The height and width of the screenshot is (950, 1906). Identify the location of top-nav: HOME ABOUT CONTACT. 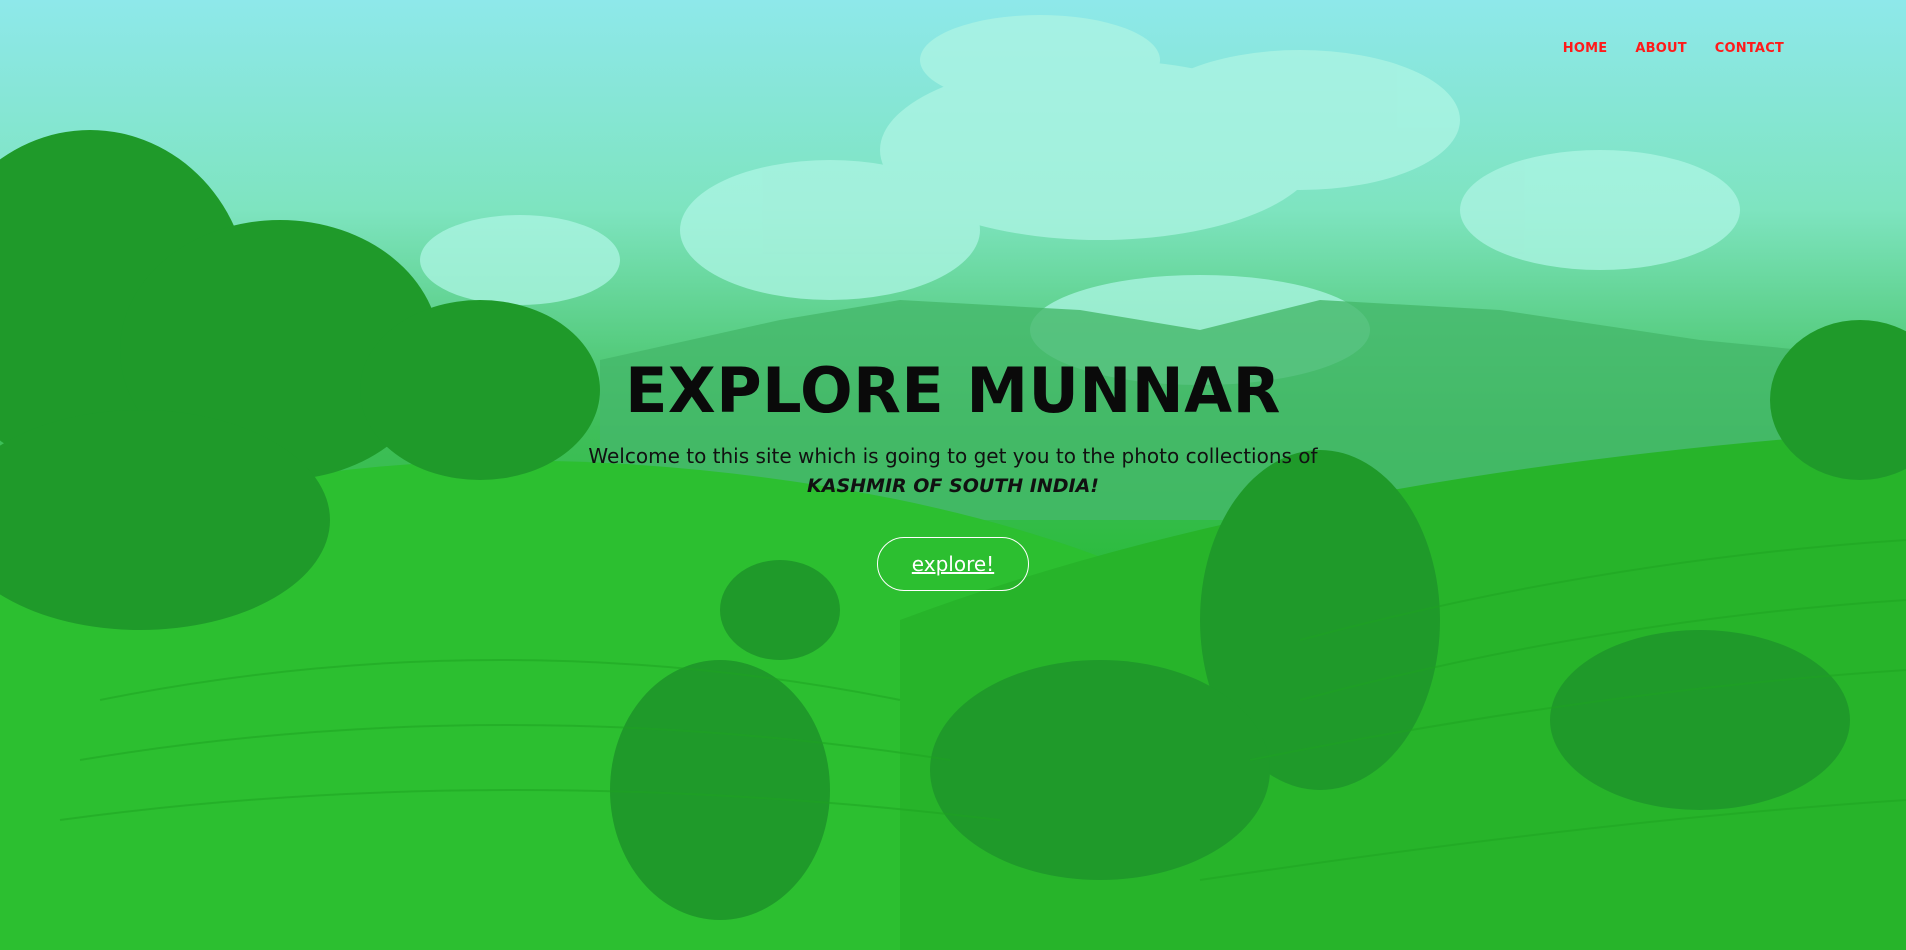
(1673, 48).